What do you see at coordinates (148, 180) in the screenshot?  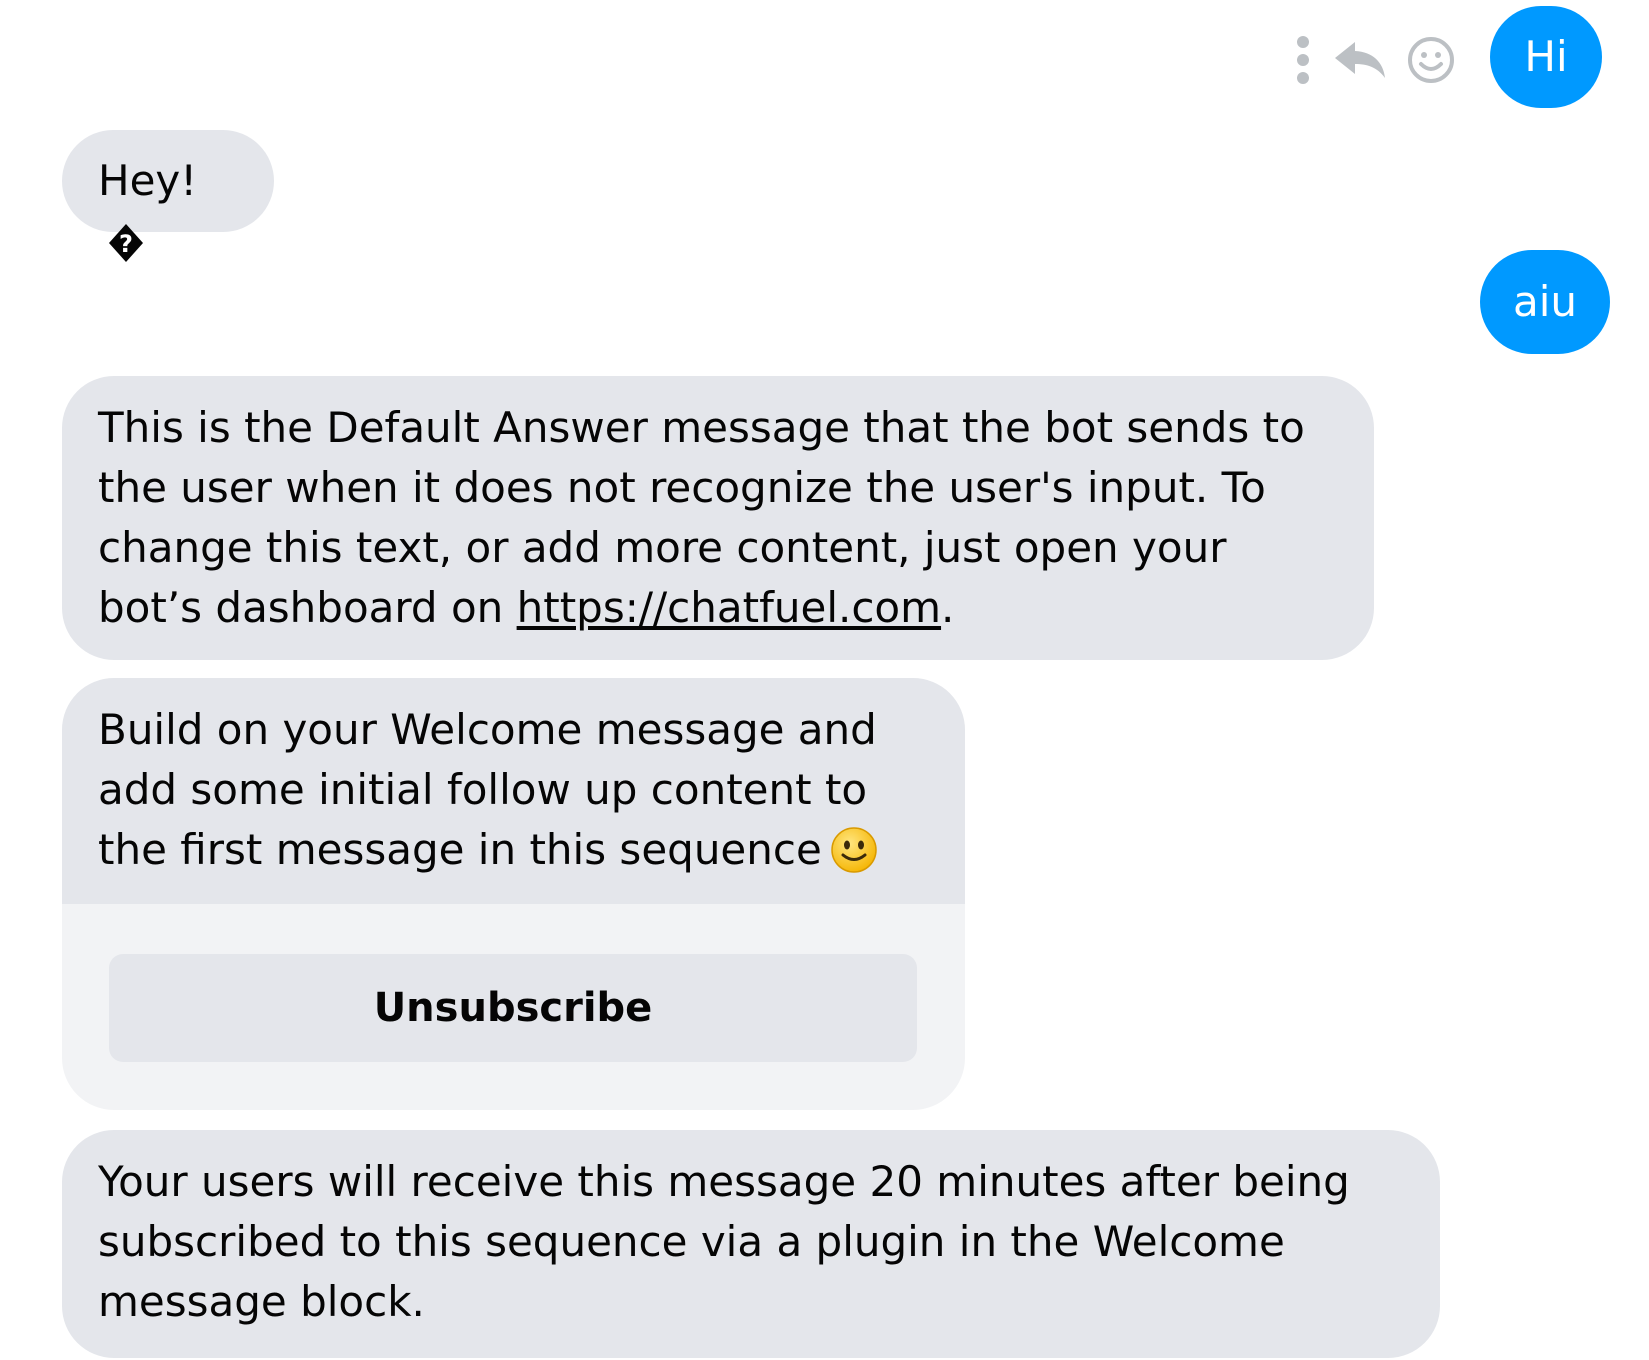 I see `message-text: Hey!` at bounding box center [148, 180].